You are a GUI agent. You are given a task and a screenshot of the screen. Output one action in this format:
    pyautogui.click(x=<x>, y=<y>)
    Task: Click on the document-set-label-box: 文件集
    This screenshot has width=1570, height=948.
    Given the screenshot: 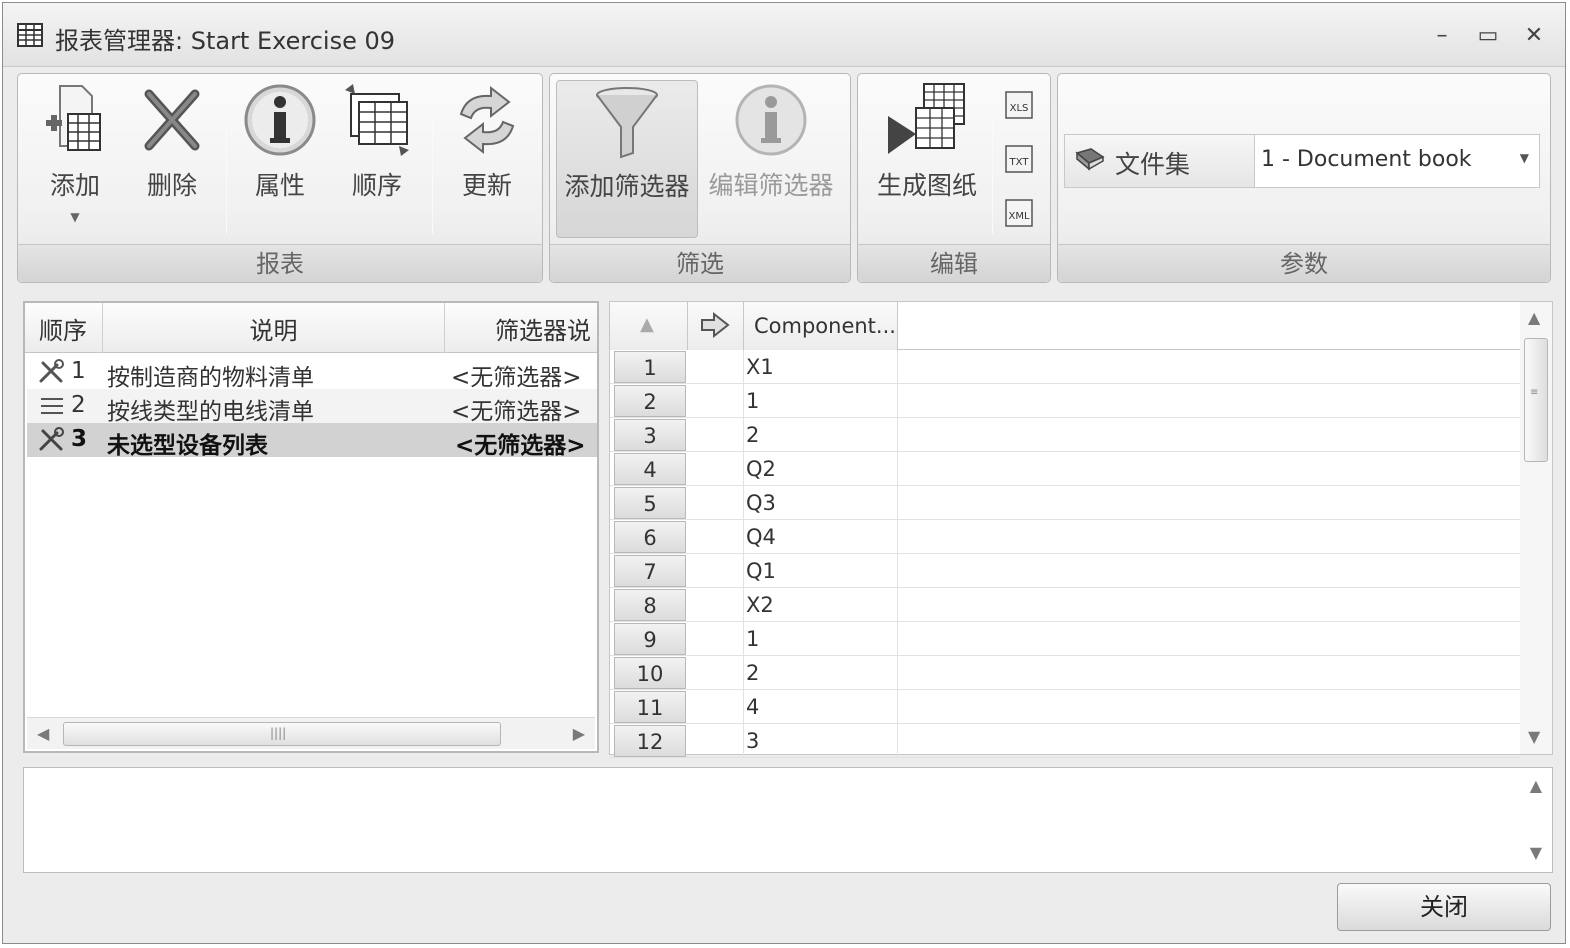 What is the action you would take?
    pyautogui.click(x=1160, y=161)
    